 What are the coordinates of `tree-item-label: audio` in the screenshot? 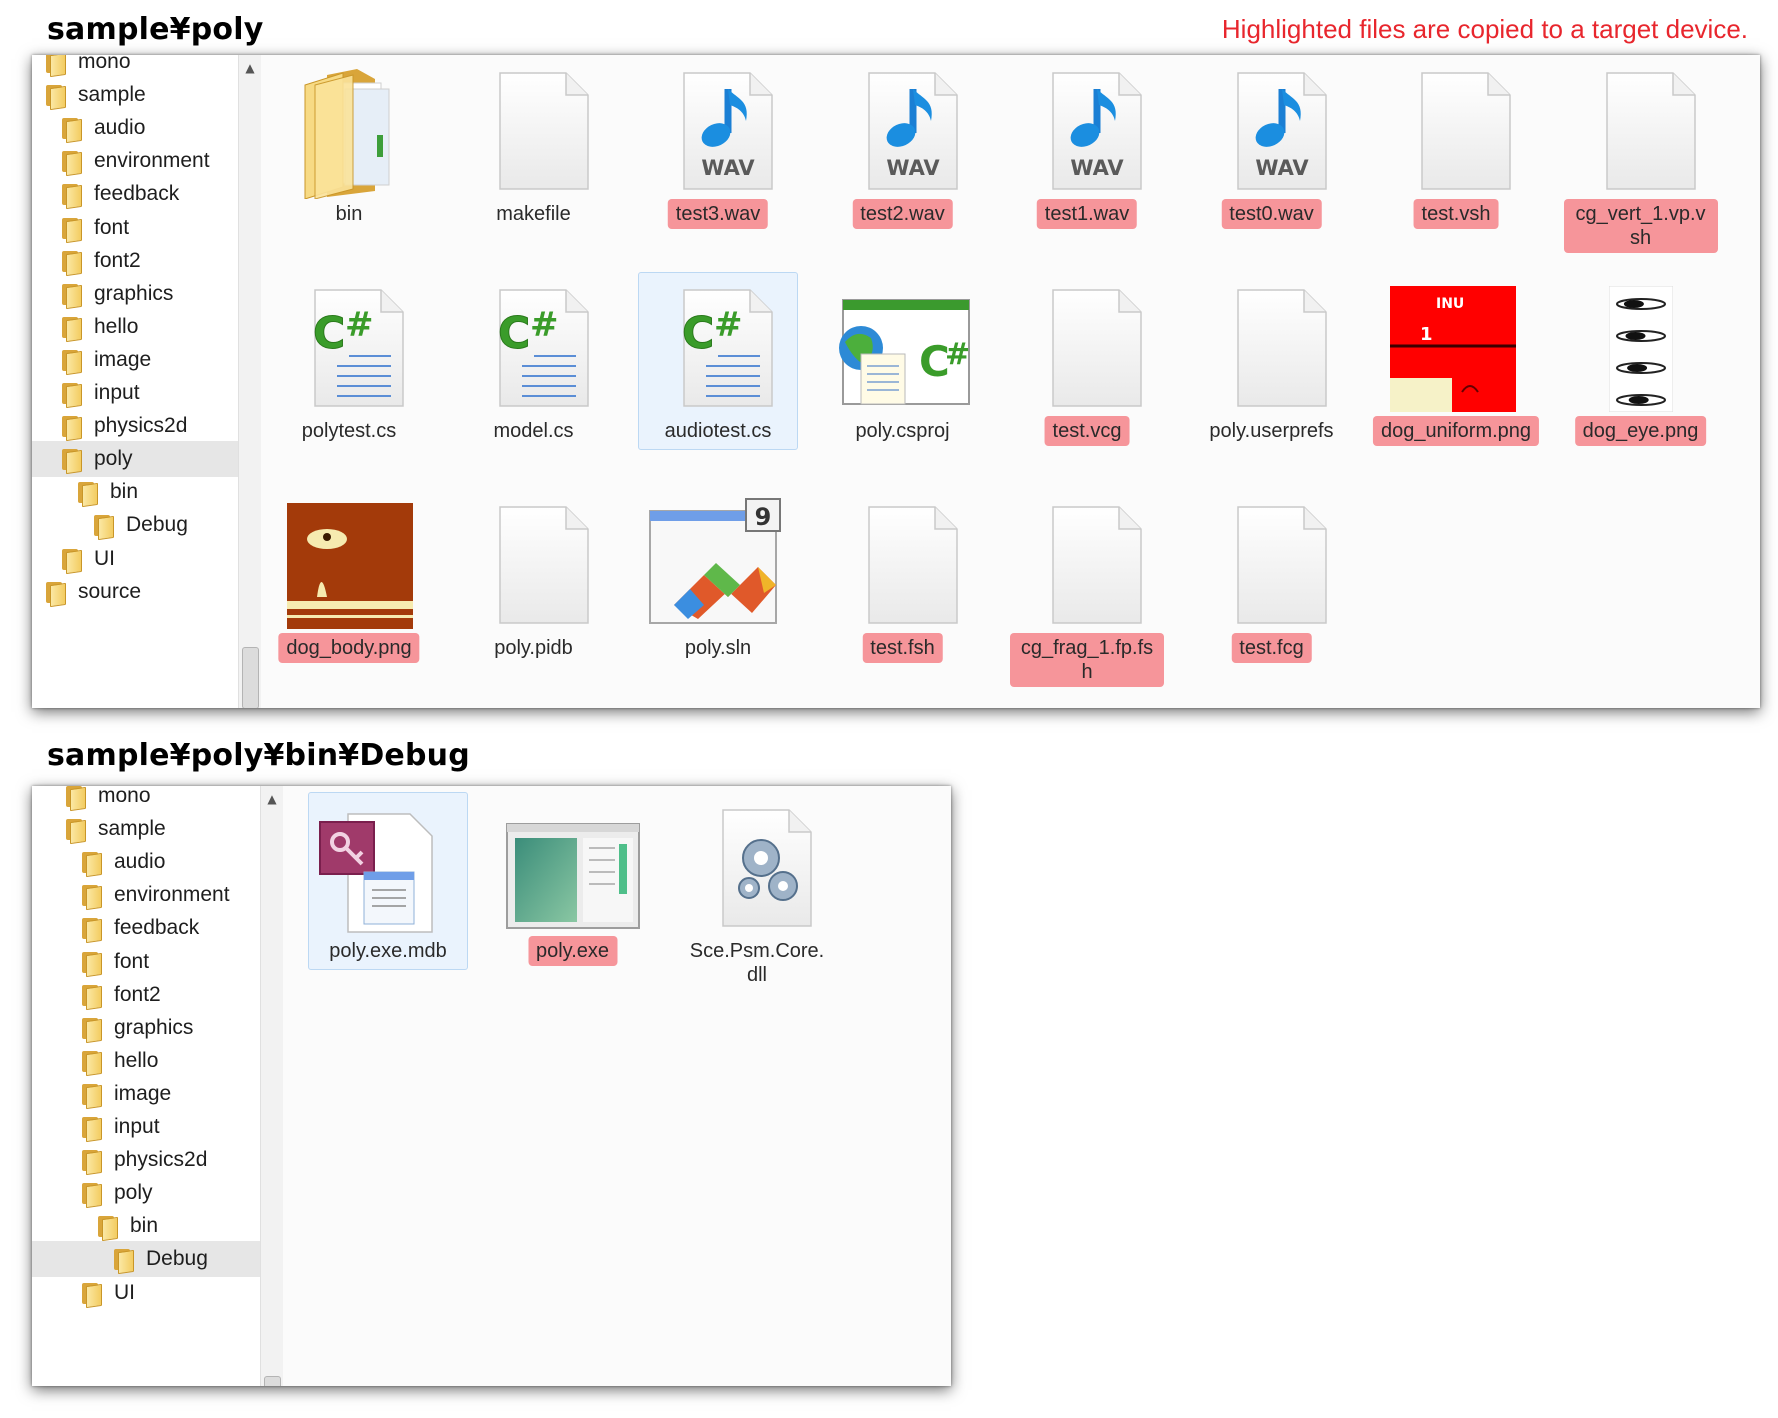 It's located at (120, 128).